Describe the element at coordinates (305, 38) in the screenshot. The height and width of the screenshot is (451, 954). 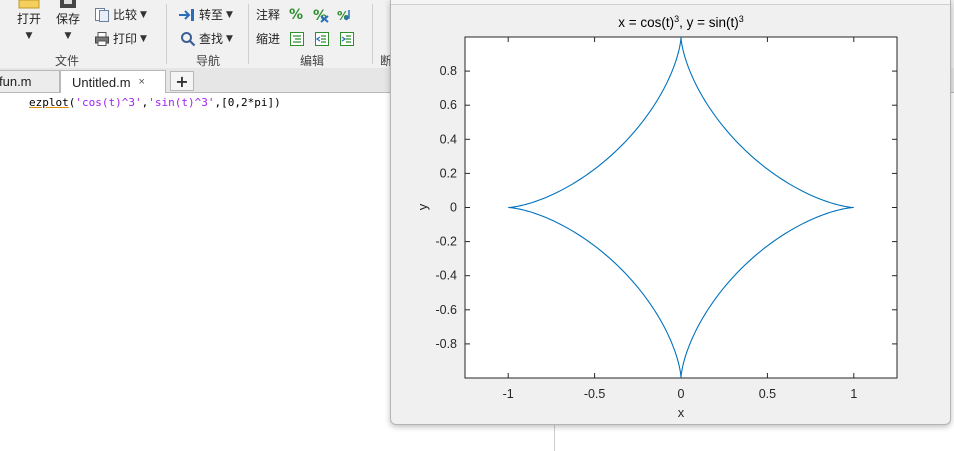
I see `indent-row: 缩进` at that location.